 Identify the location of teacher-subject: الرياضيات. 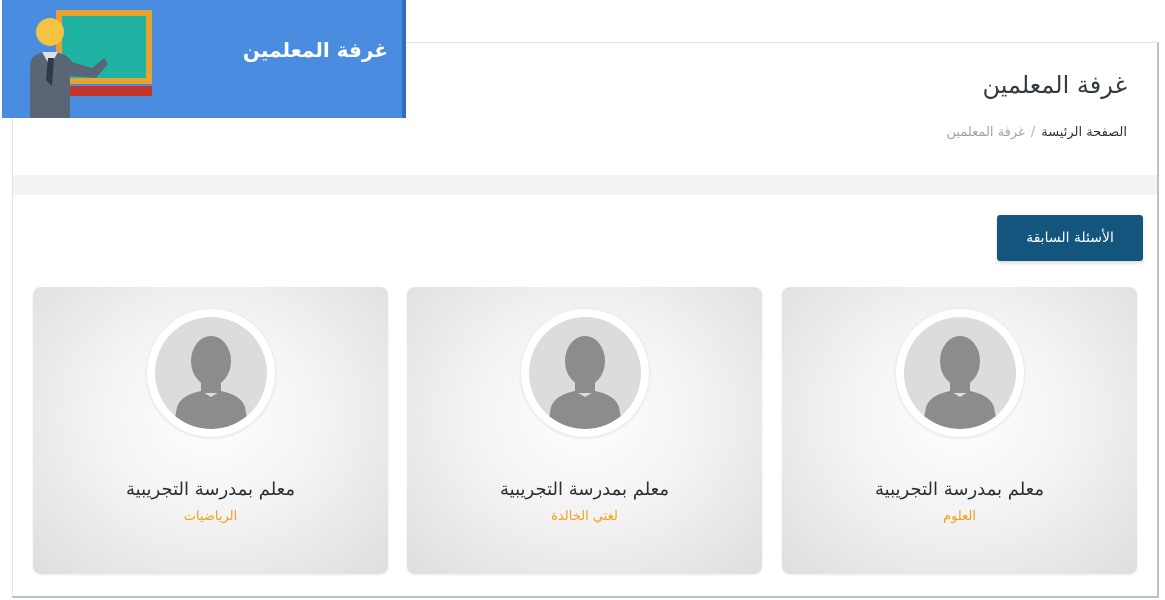
(210, 516).